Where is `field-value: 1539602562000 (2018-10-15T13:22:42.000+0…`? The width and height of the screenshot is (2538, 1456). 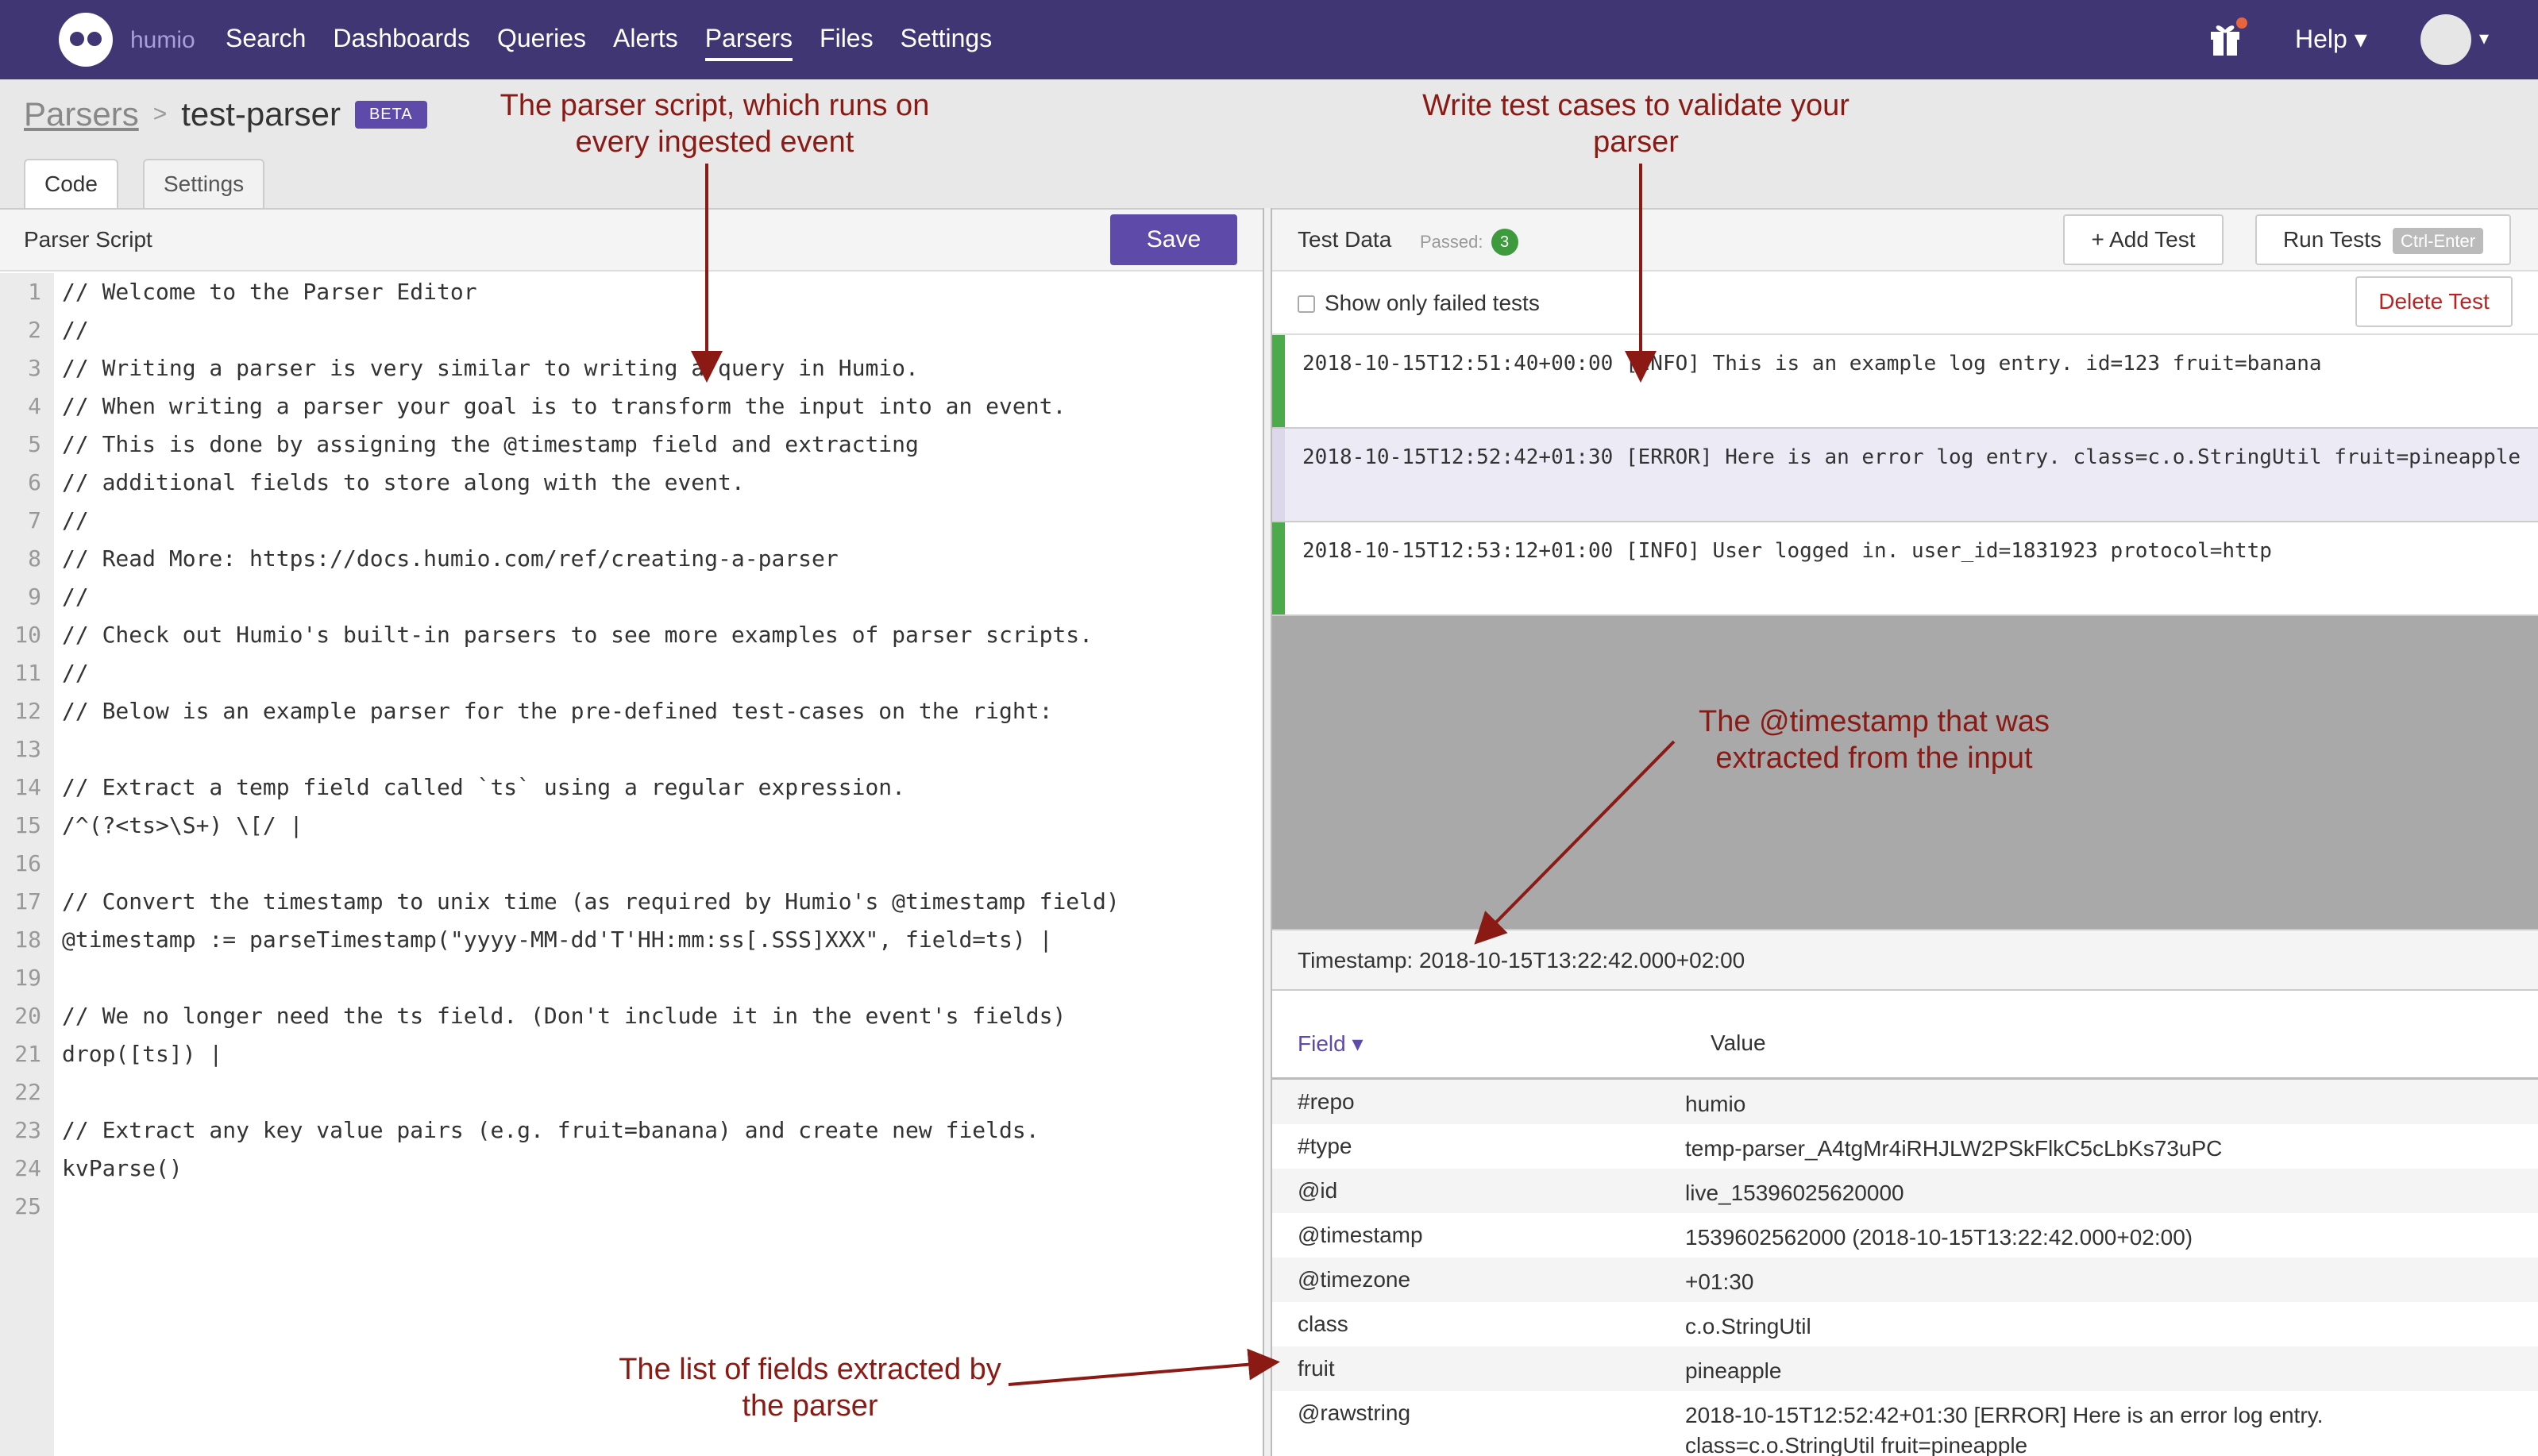 field-value: 1539602562000 (2018-10-15T13:22:42.000+0… is located at coordinates (1939, 1237).